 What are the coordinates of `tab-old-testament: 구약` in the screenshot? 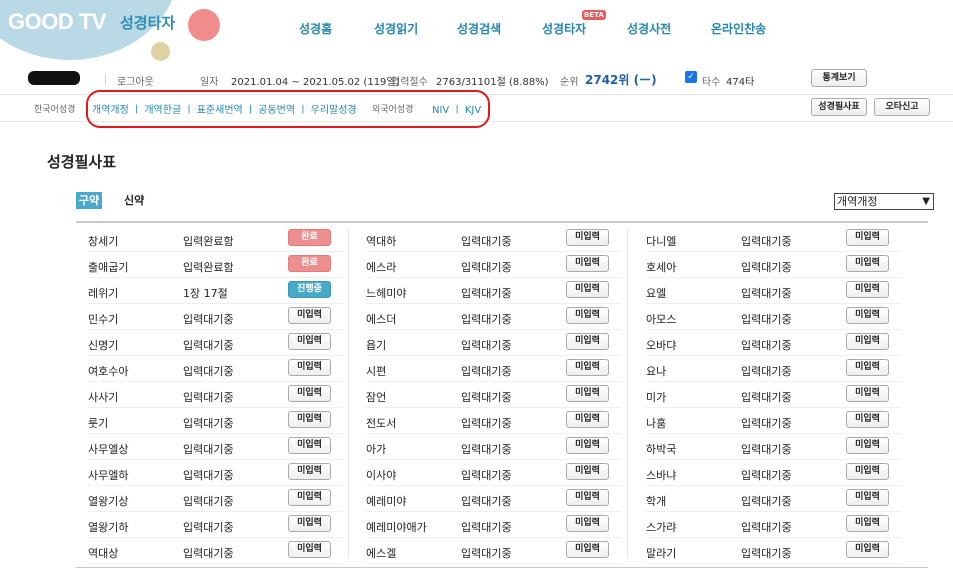 It's located at (89, 200).